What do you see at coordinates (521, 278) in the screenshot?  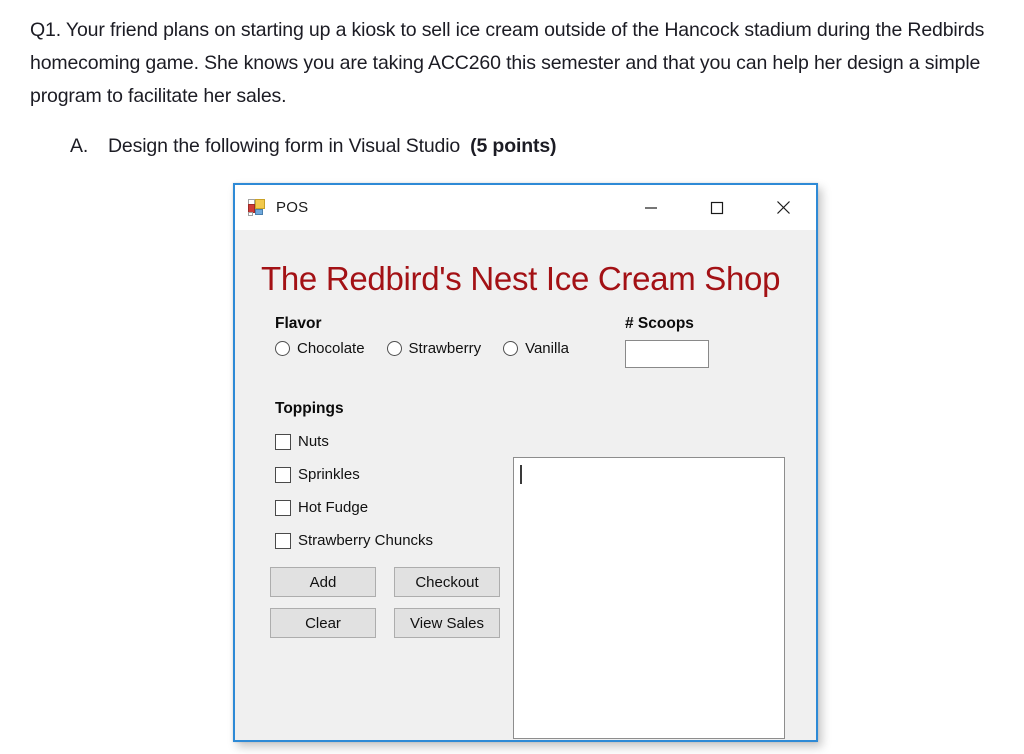 I see `shop-heading: The Redbird's Nest Ice Cream Shop` at bounding box center [521, 278].